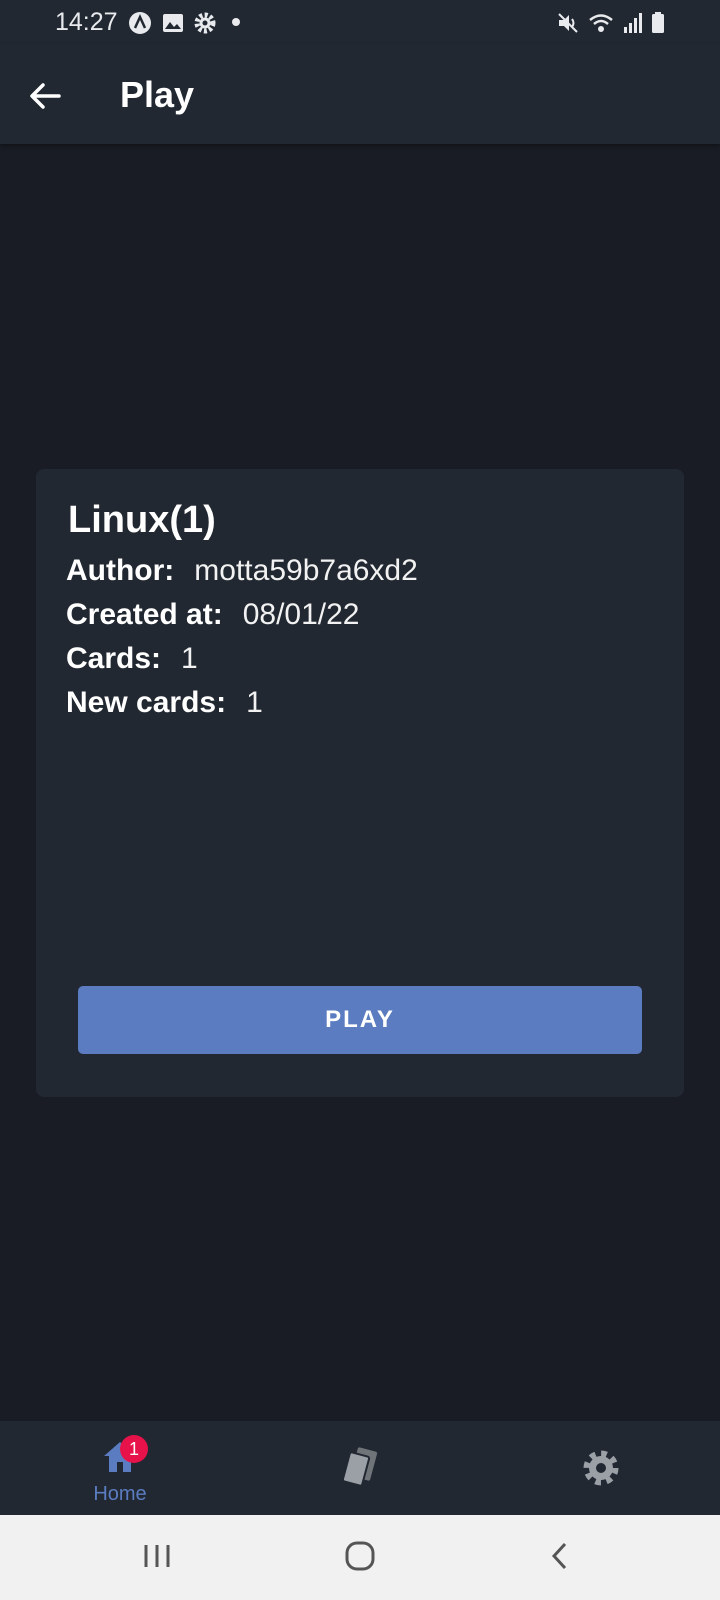  I want to click on gallery-icon, so click(173, 23).